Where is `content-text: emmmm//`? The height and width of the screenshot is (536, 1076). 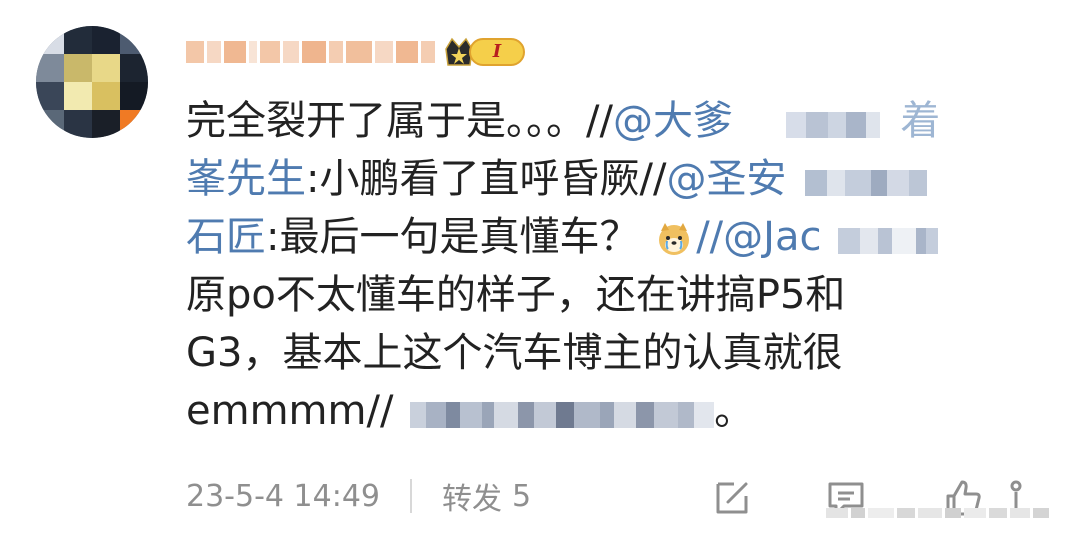 content-text: emmmm// is located at coordinates (290, 411).